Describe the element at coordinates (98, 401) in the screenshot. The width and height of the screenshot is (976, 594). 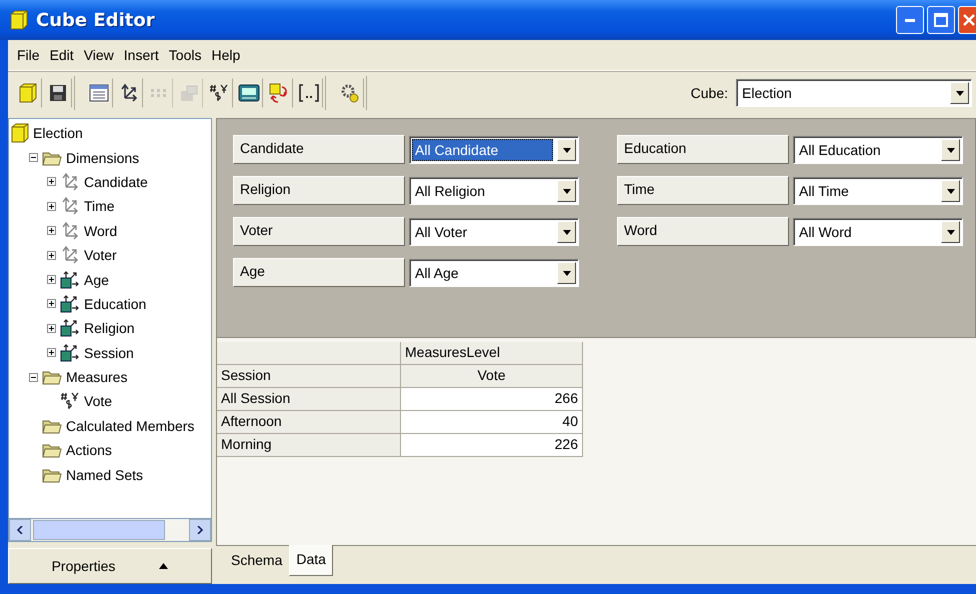
I see `tree-item: Vote` at that location.